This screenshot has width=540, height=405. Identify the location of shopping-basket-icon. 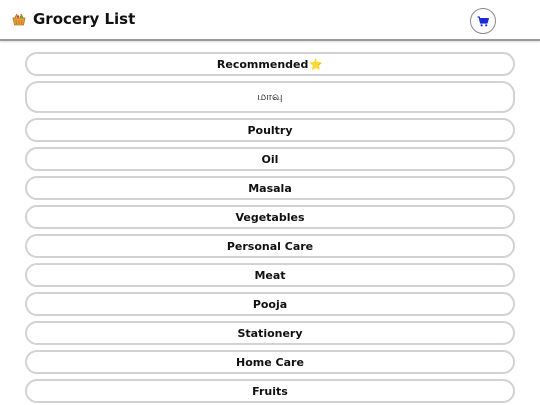
(19, 20).